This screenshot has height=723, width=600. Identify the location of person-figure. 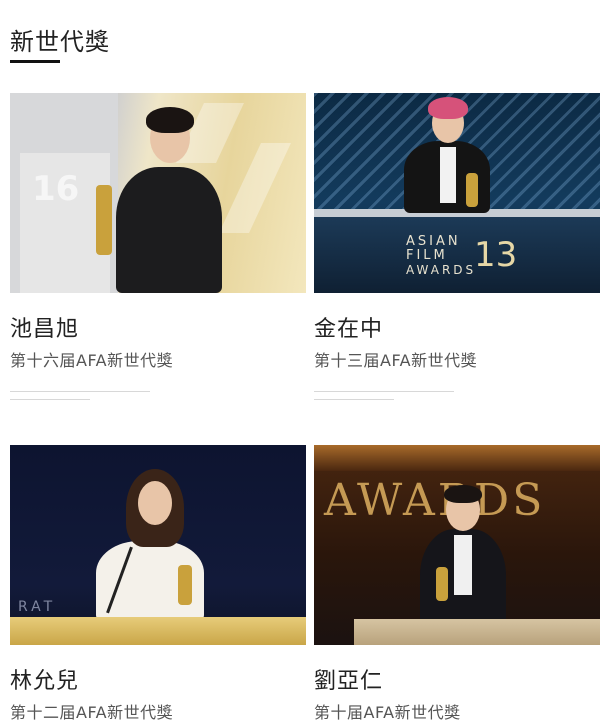
(169, 230).